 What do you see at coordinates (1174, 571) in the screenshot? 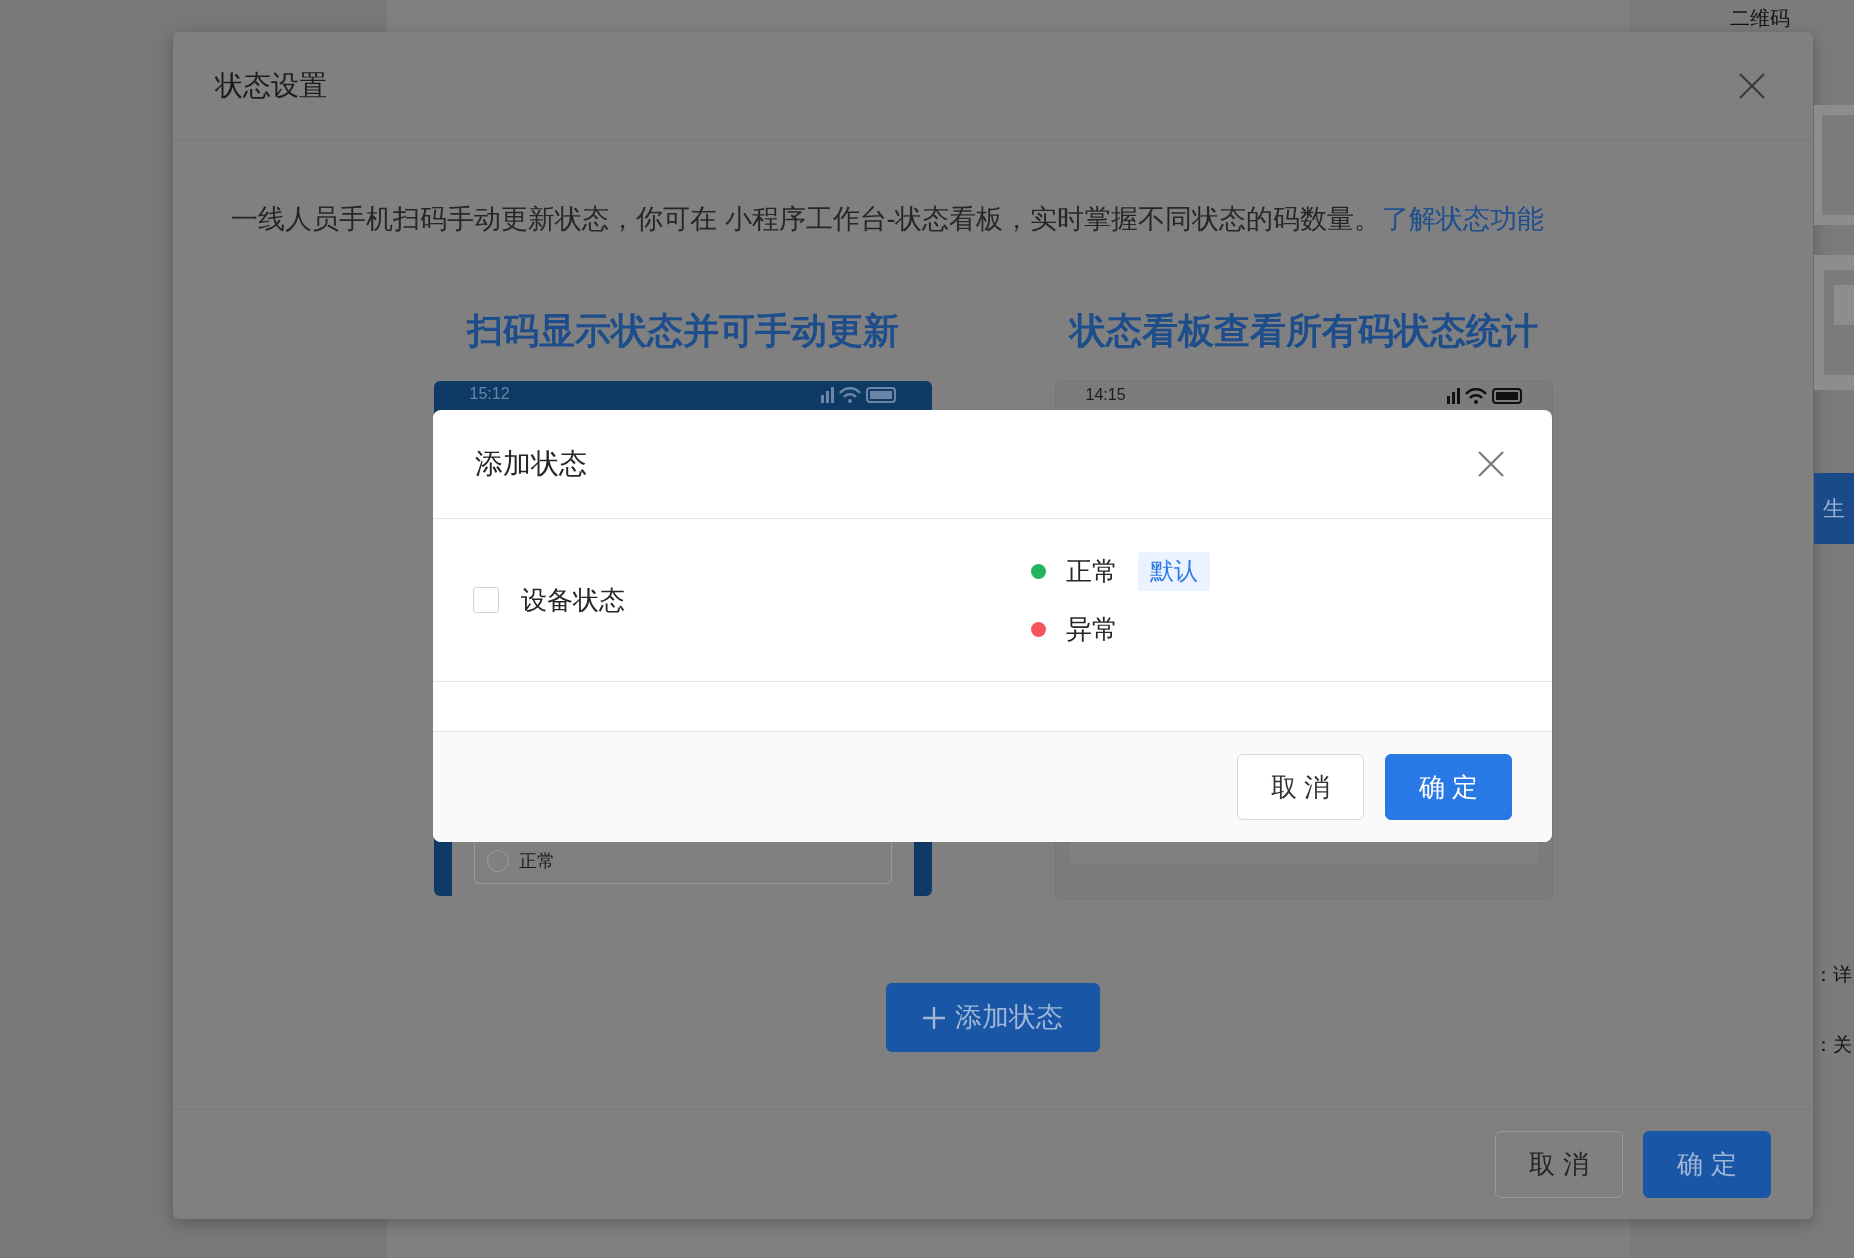
I see `default-tag: 默认` at bounding box center [1174, 571].